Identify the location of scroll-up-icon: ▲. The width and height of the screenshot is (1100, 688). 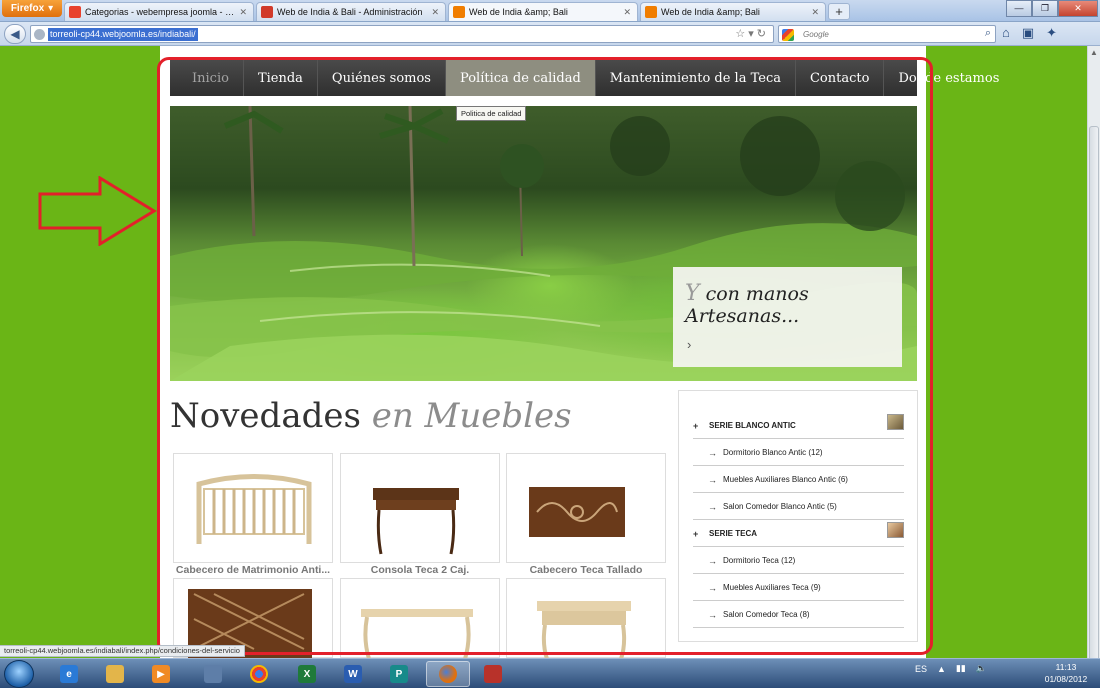
(1094, 52).